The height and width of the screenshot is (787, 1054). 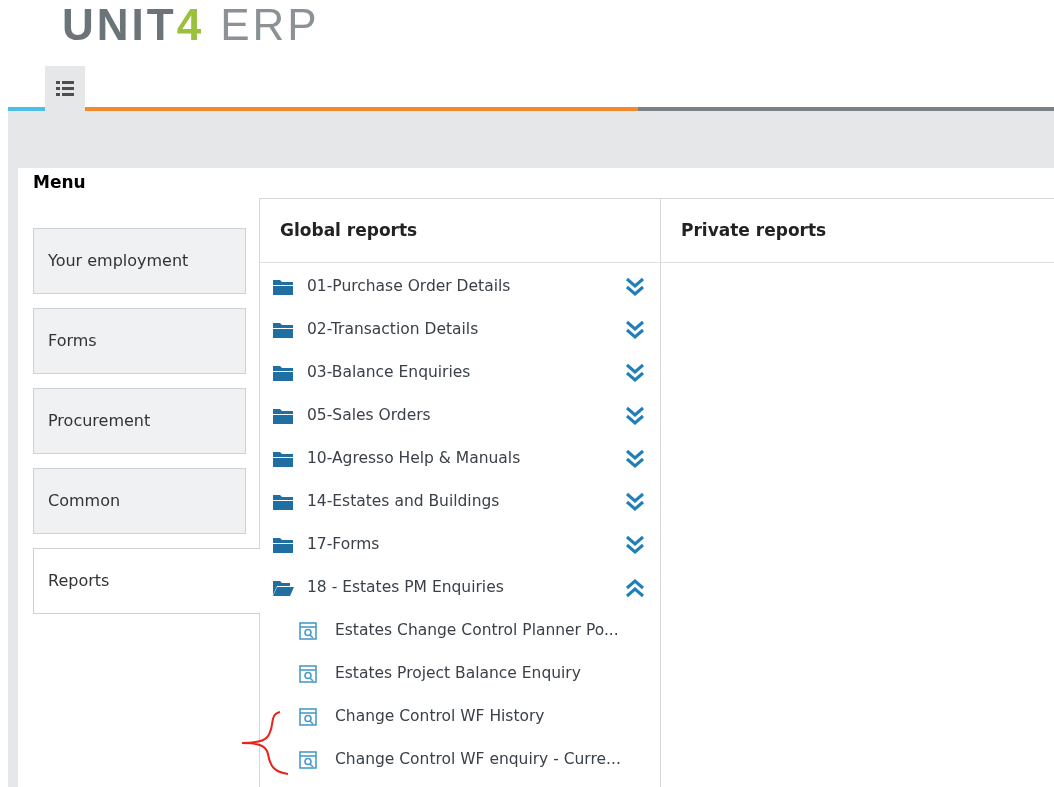 I want to click on folder-label: 02-Transaction Details, so click(x=393, y=329).